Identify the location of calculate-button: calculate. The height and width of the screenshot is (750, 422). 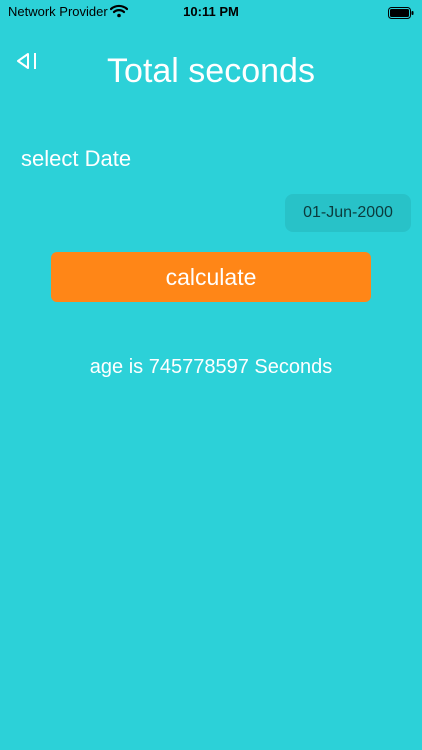
(211, 277).